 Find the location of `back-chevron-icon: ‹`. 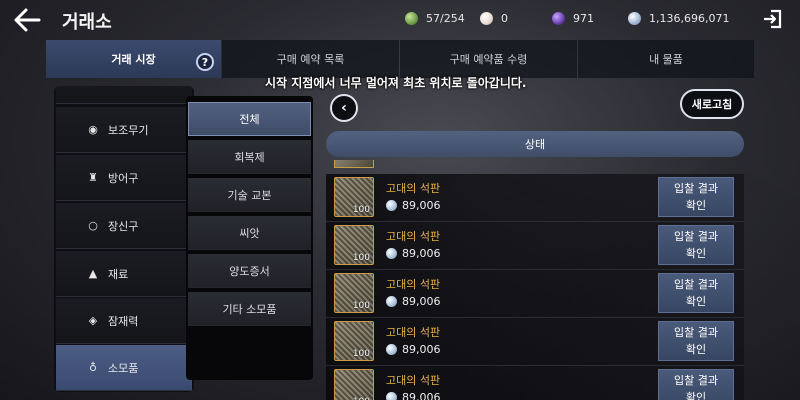

back-chevron-icon: ‹ is located at coordinates (344, 108).